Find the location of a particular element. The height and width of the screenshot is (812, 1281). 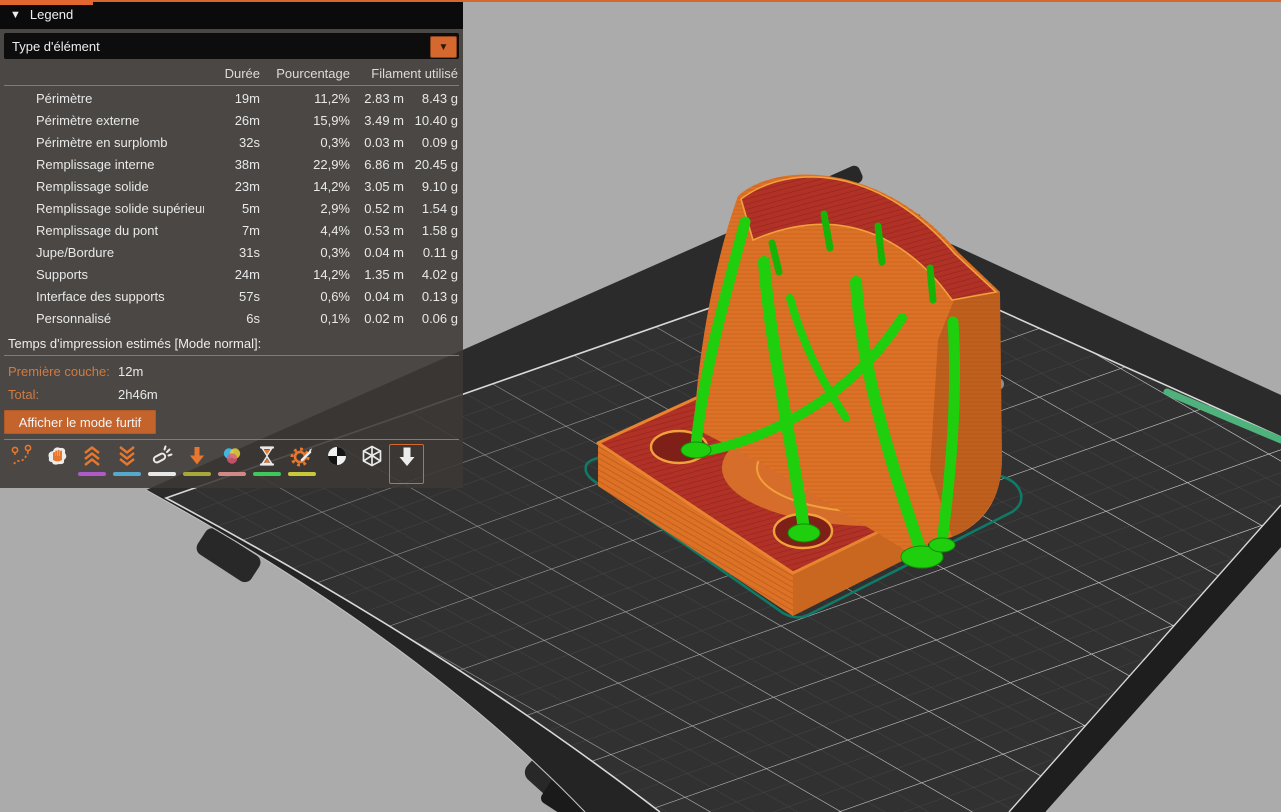

legend-row: Supports 24m 14,2% 1.35 m 4.02 g is located at coordinates (231, 274).